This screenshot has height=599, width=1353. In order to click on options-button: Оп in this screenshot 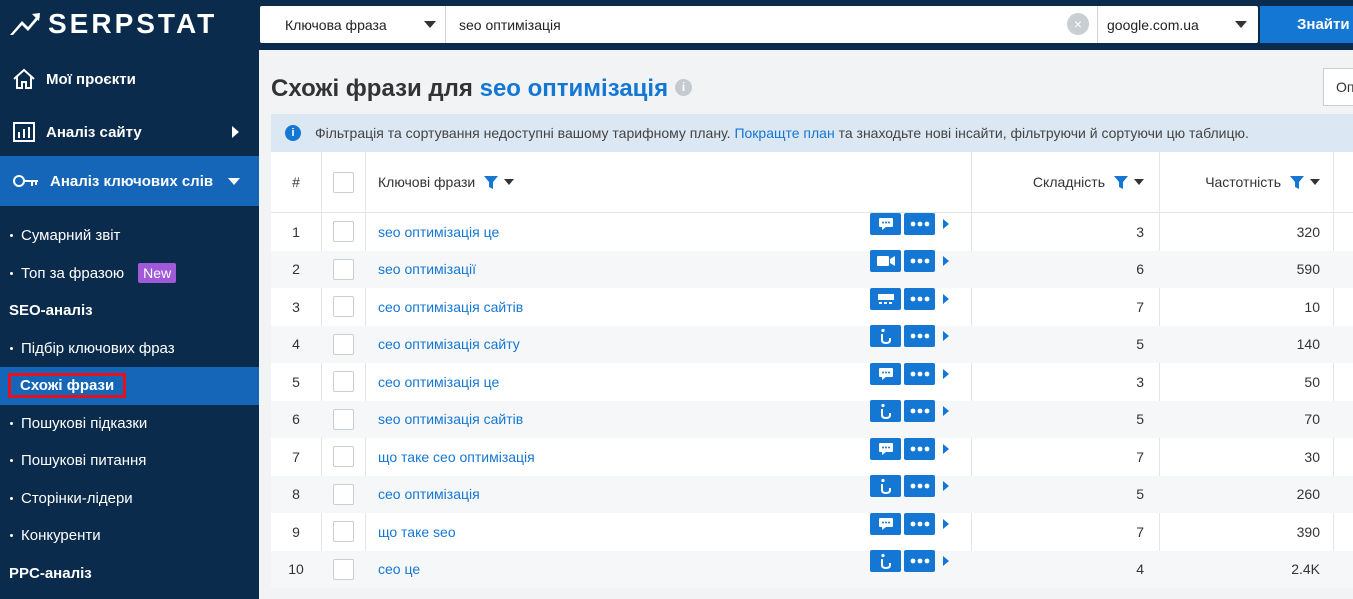, I will do `click(1338, 87)`.